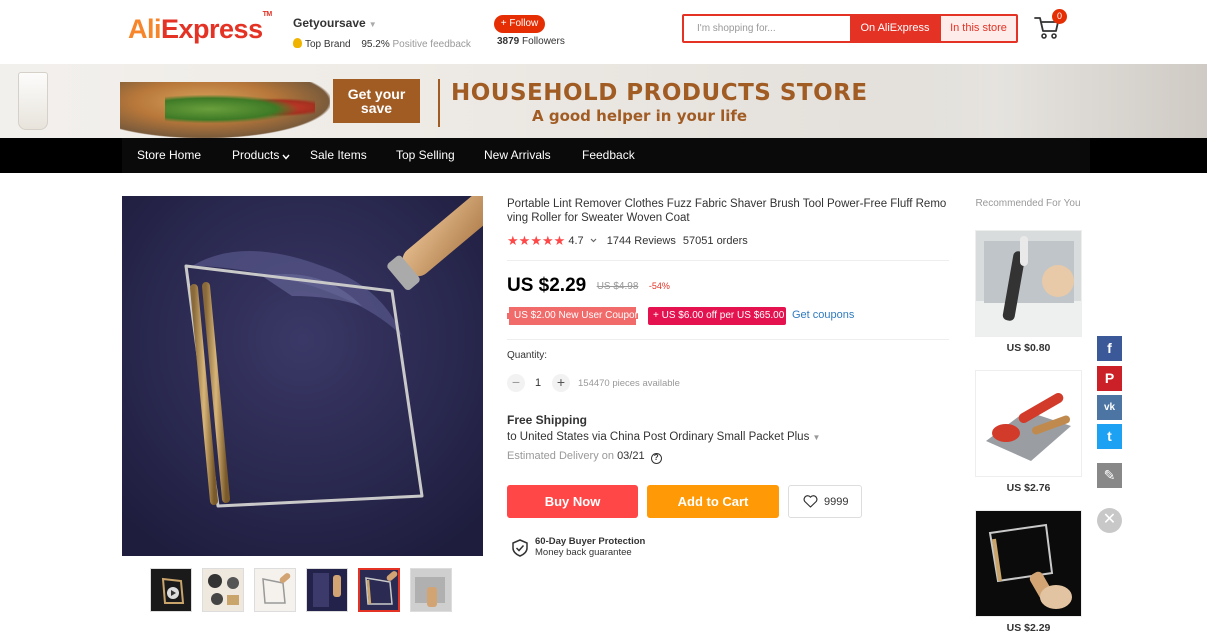  Describe the element at coordinates (376, 94) in the screenshot. I see `banner-badge-line1: Get your` at that location.